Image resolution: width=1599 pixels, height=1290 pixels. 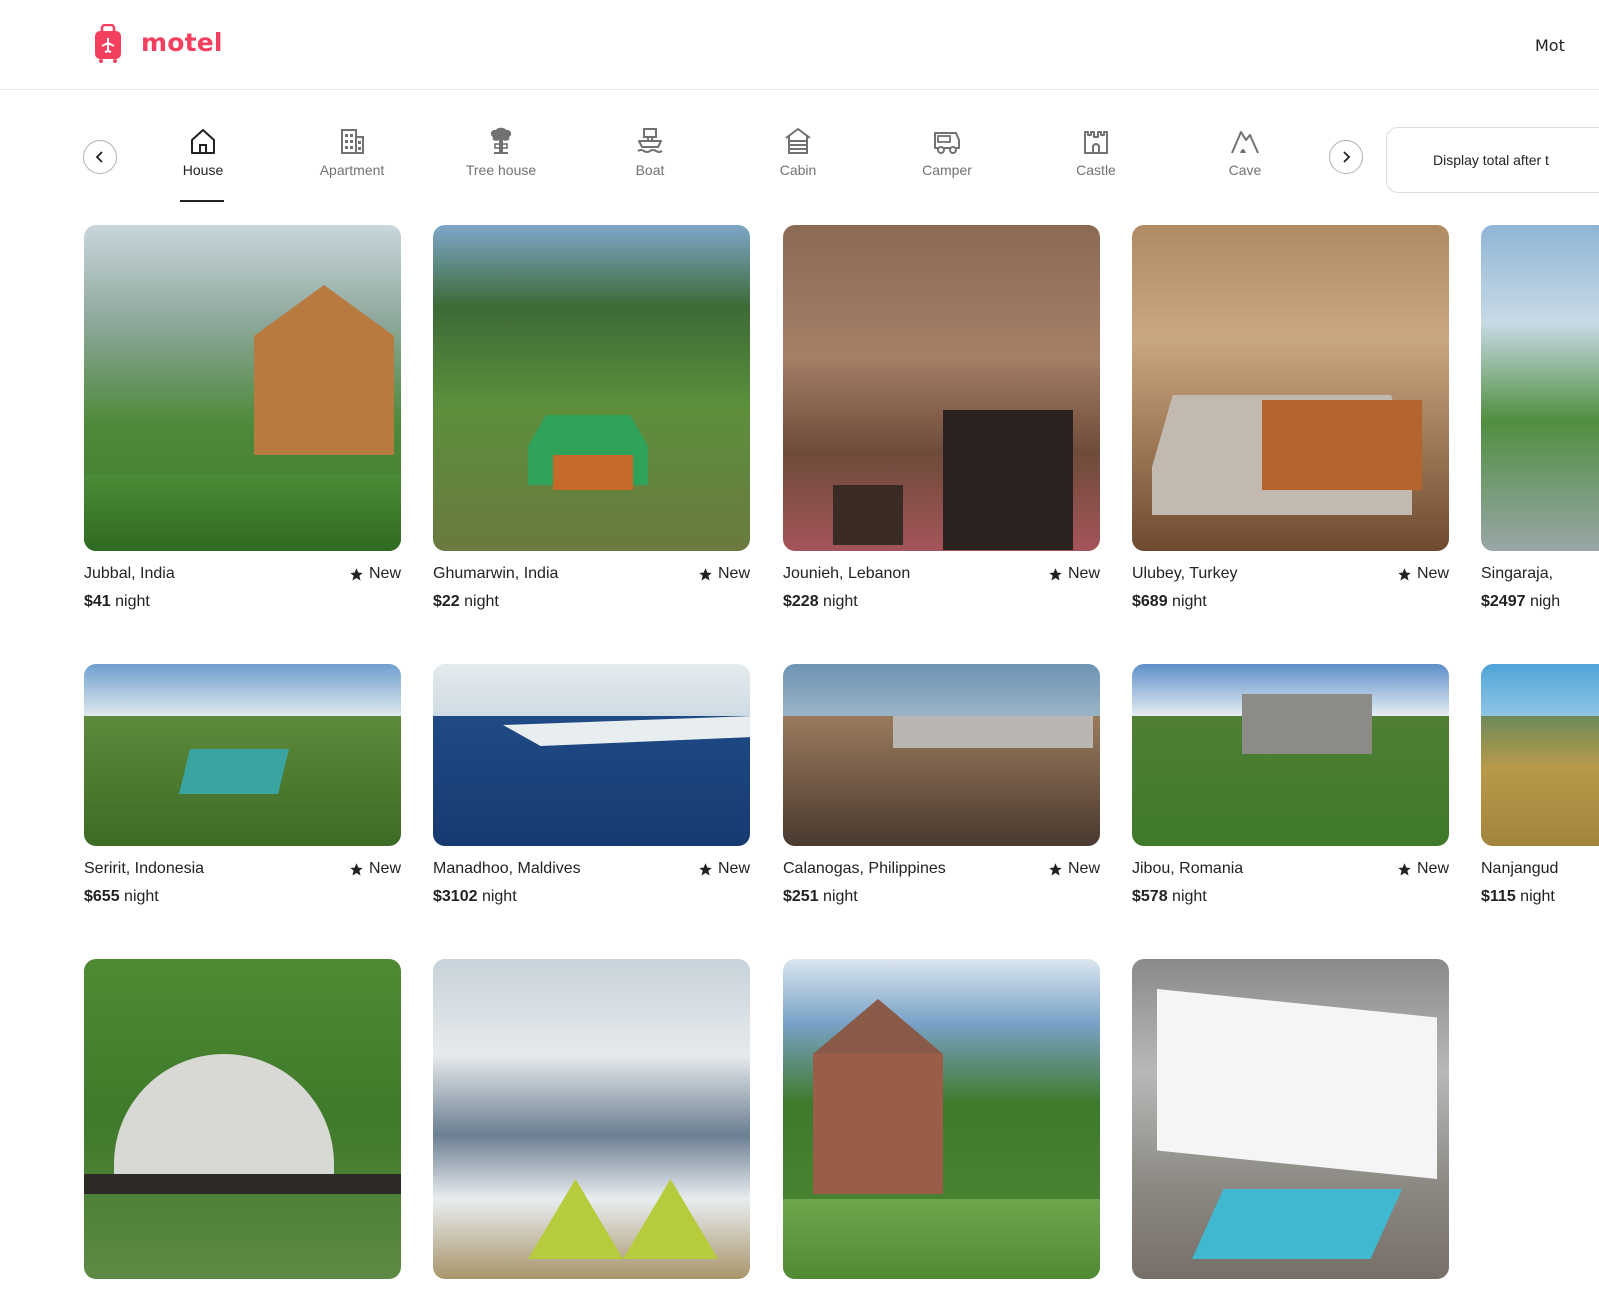 What do you see at coordinates (1185, 573) in the screenshot?
I see `listing-location: Ulubey, Turkey` at bounding box center [1185, 573].